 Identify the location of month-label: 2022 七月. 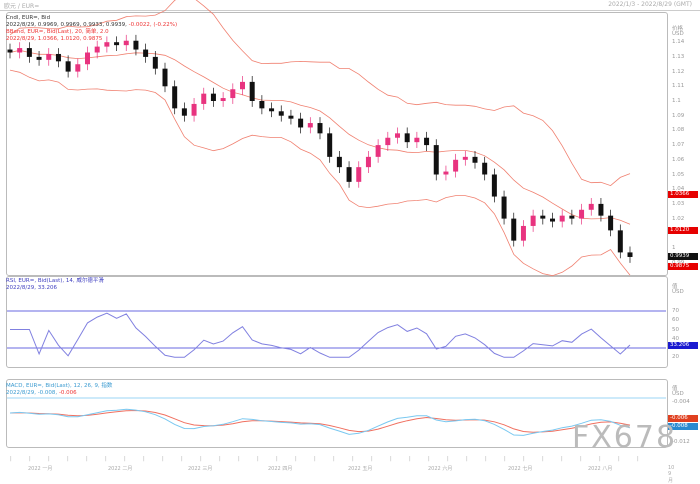
(520, 469).